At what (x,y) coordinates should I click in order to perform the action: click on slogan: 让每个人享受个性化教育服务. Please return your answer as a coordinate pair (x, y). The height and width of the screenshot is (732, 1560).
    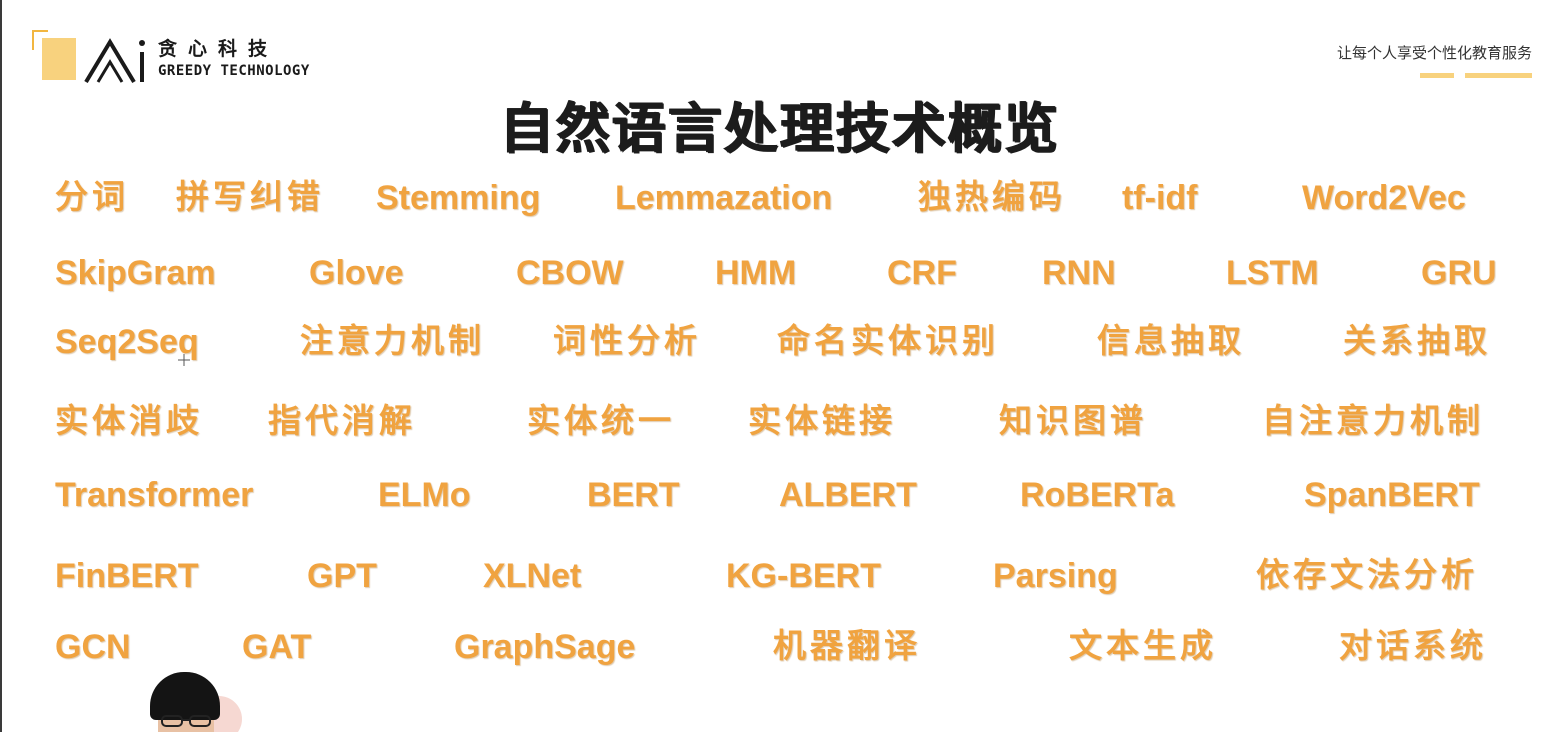
    Looking at the image, I should click on (1434, 53).